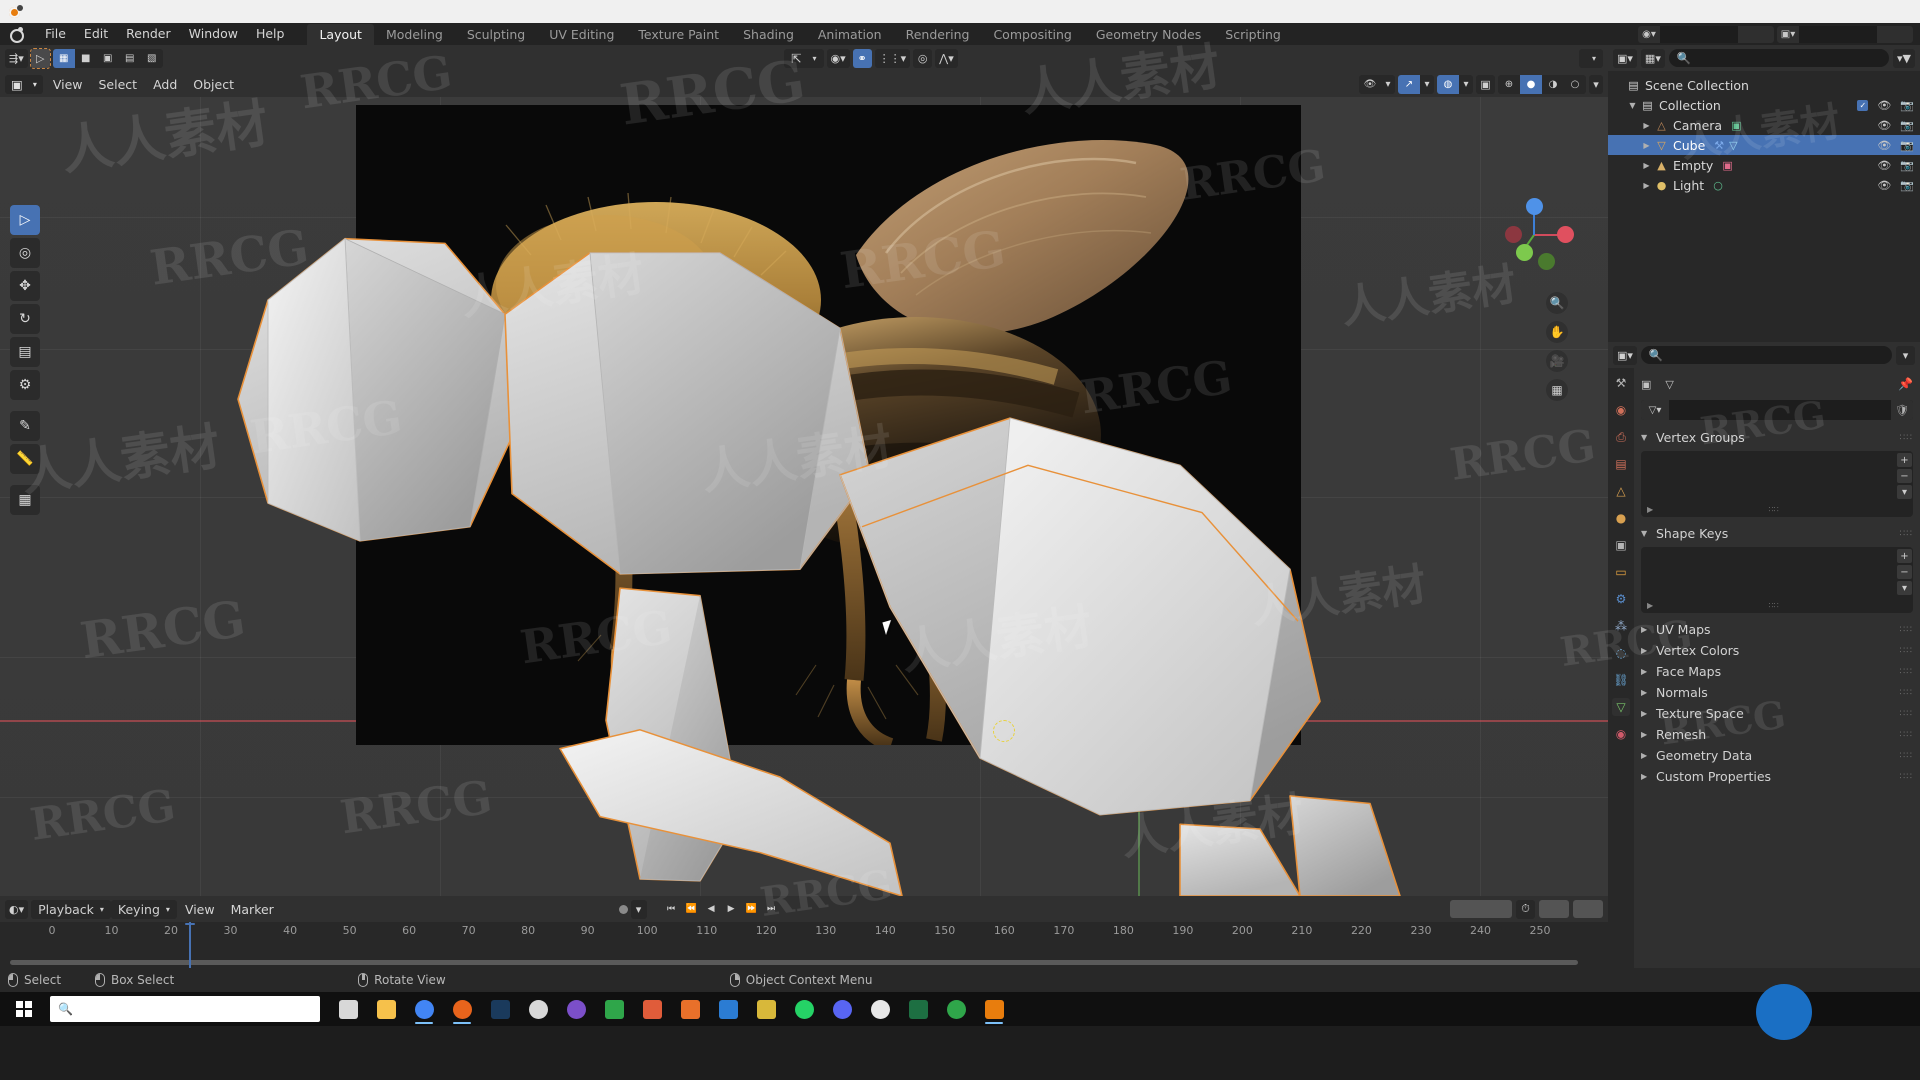 This screenshot has height=1080, width=1920. I want to click on outliner-extra-icon-1: ▽, so click(1733, 145).